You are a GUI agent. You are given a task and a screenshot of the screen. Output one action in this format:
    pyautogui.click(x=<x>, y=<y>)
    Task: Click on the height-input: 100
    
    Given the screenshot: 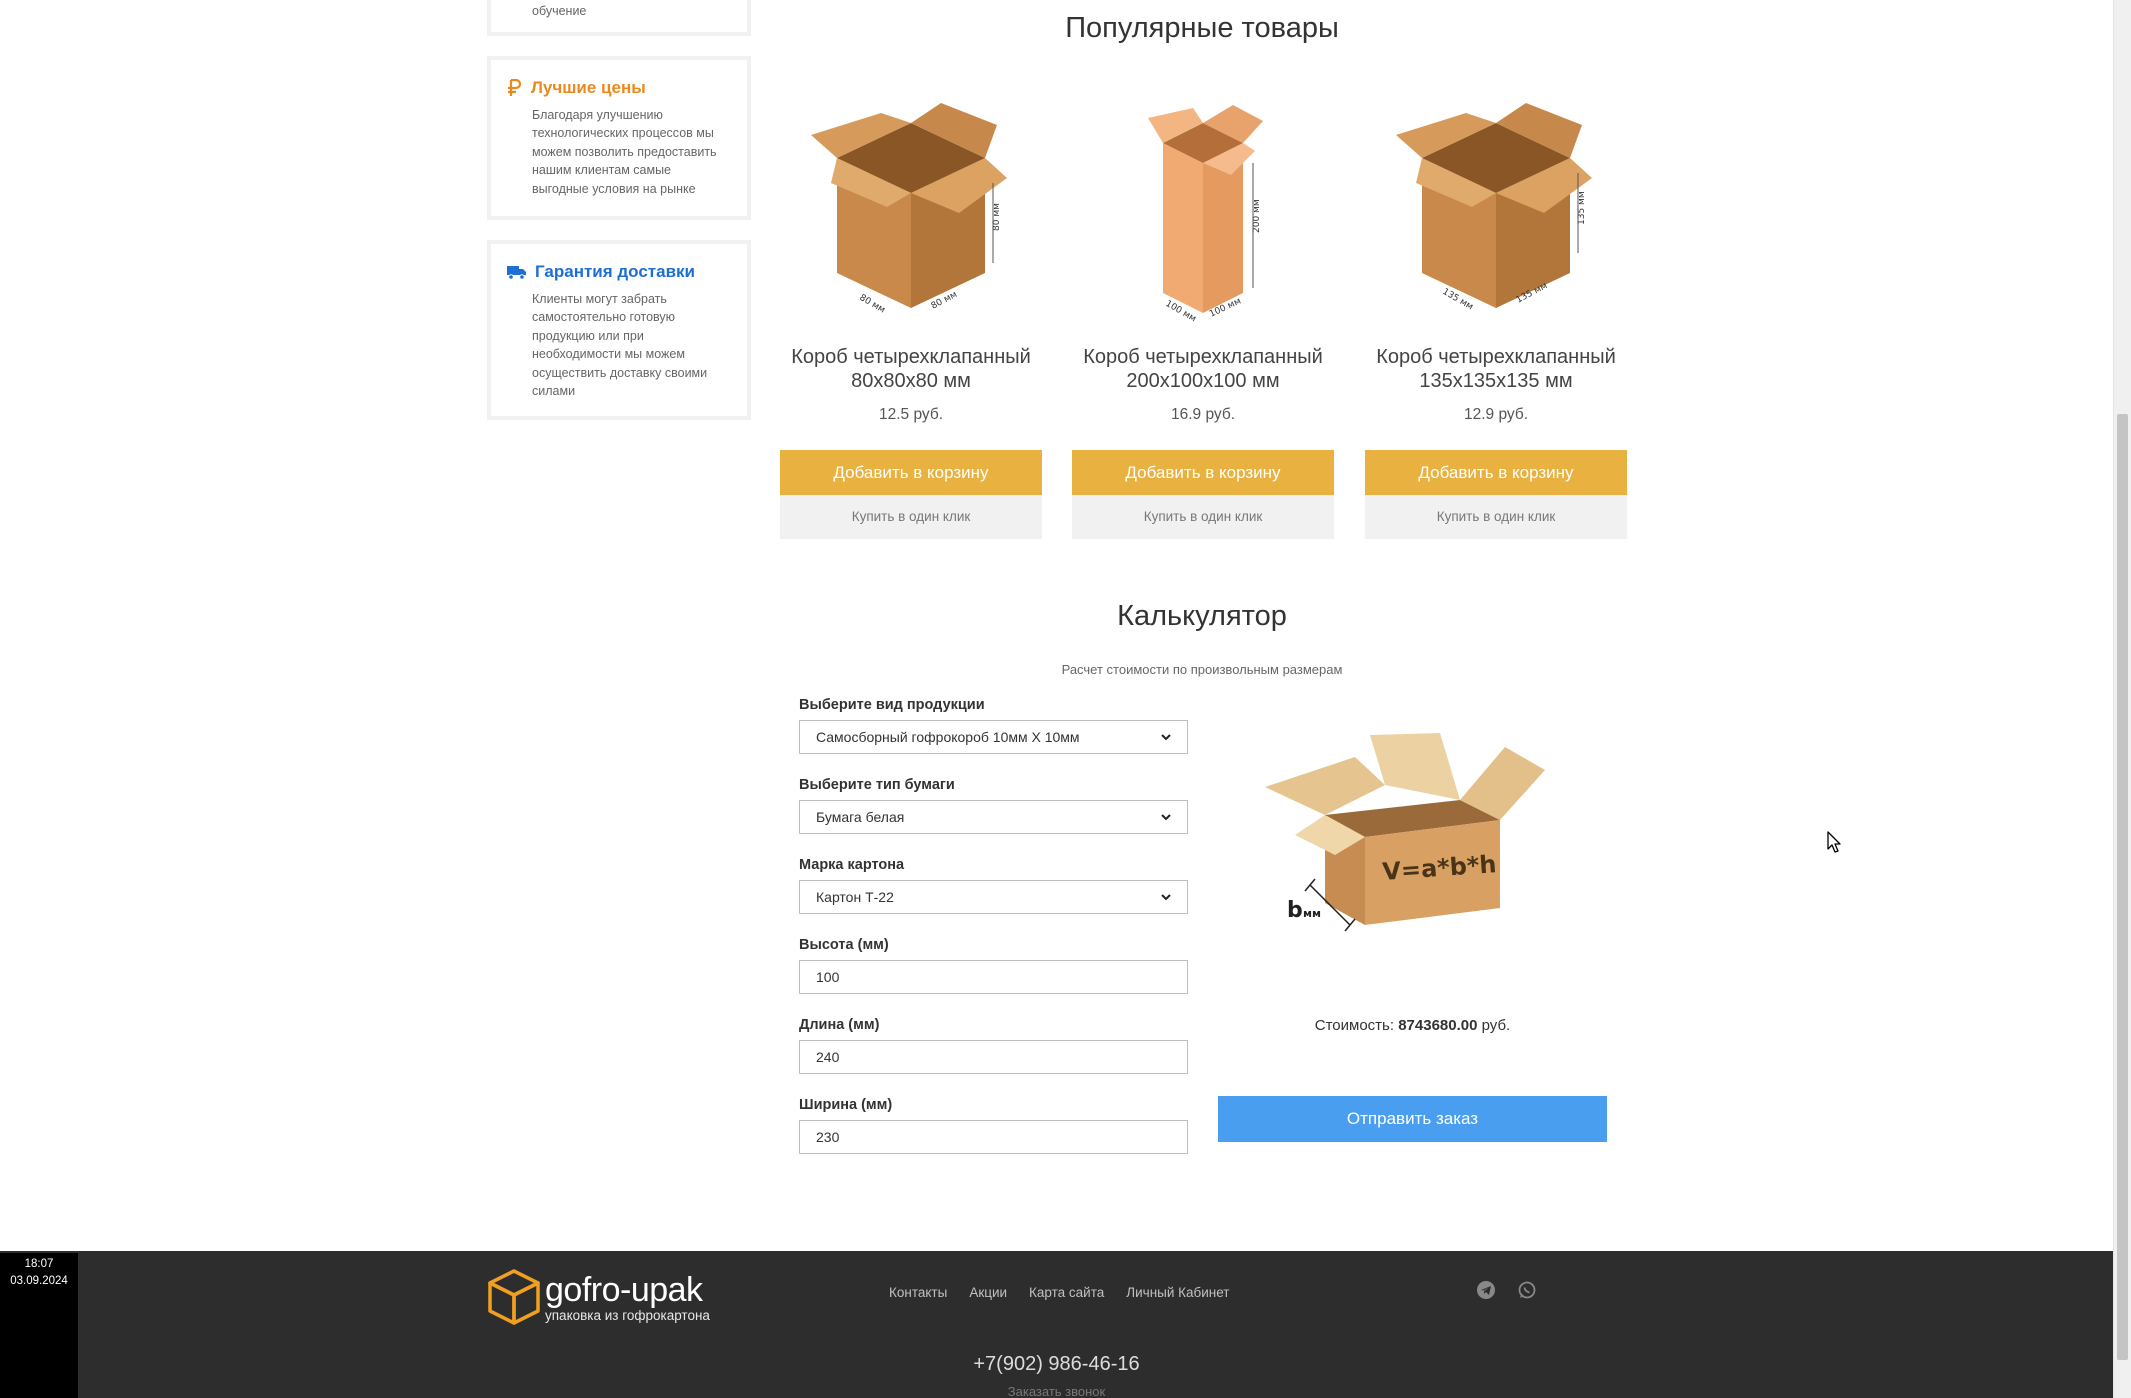 What is the action you would take?
    pyautogui.click(x=993, y=977)
    